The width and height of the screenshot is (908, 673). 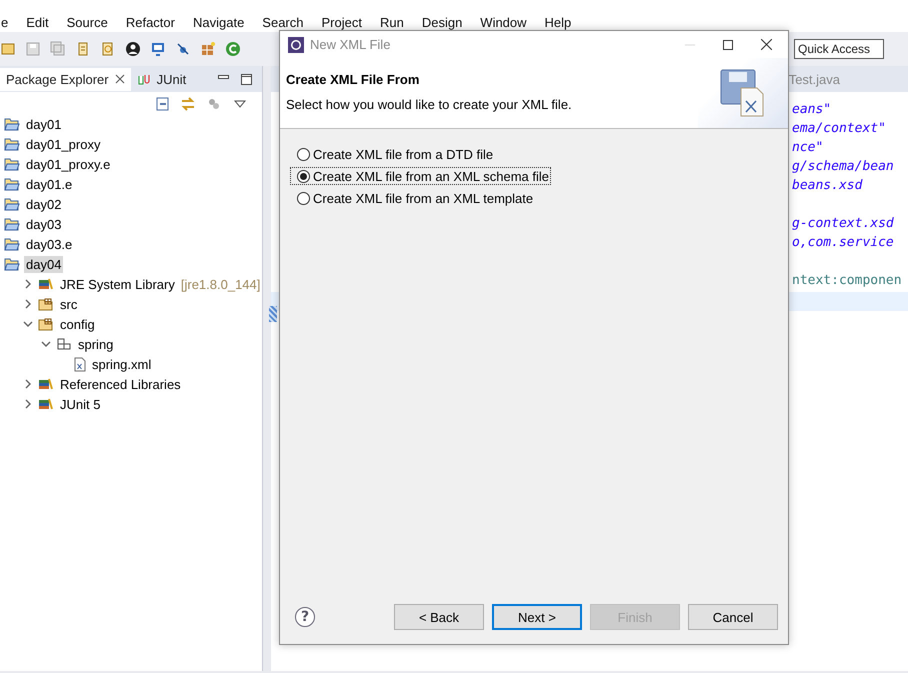 What do you see at coordinates (49, 244) in the screenshot?
I see `tree-item: day03.e` at bounding box center [49, 244].